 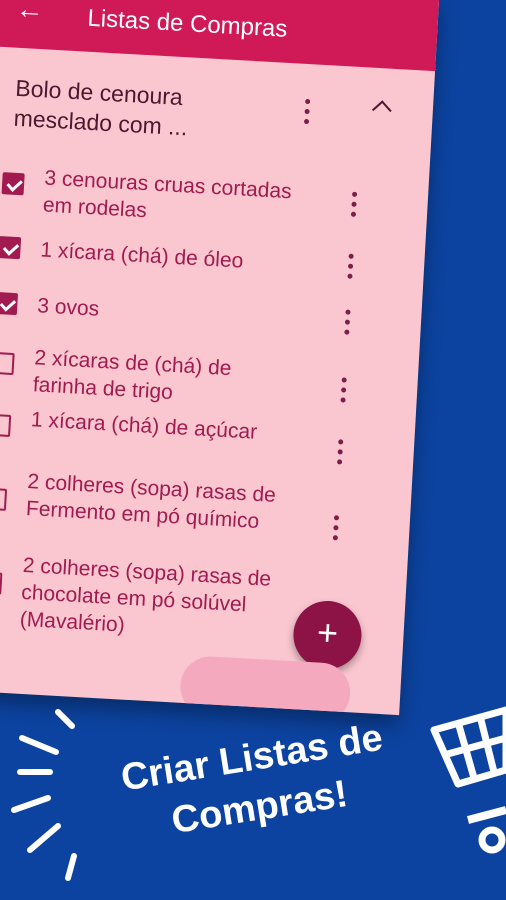 What do you see at coordinates (381, 110) in the screenshot?
I see `chevron-up-icon` at bounding box center [381, 110].